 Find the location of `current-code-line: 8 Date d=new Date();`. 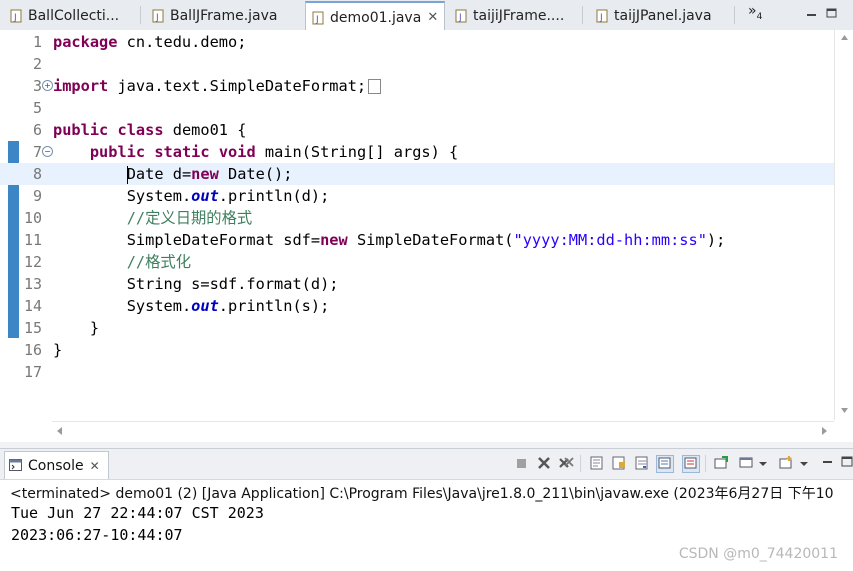

current-code-line: 8 Date d=new Date(); is located at coordinates (417, 174).